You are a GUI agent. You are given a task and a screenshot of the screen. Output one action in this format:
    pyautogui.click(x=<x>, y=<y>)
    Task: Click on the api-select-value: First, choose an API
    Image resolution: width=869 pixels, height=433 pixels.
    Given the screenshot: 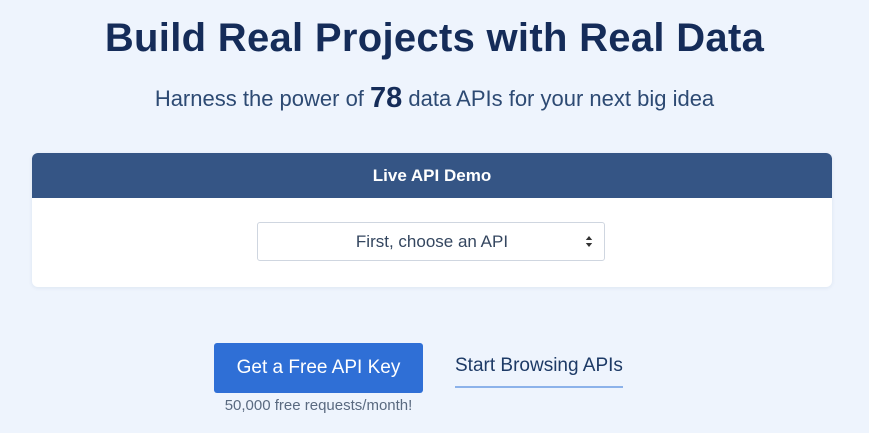 What is the action you would take?
    pyautogui.click(x=432, y=241)
    